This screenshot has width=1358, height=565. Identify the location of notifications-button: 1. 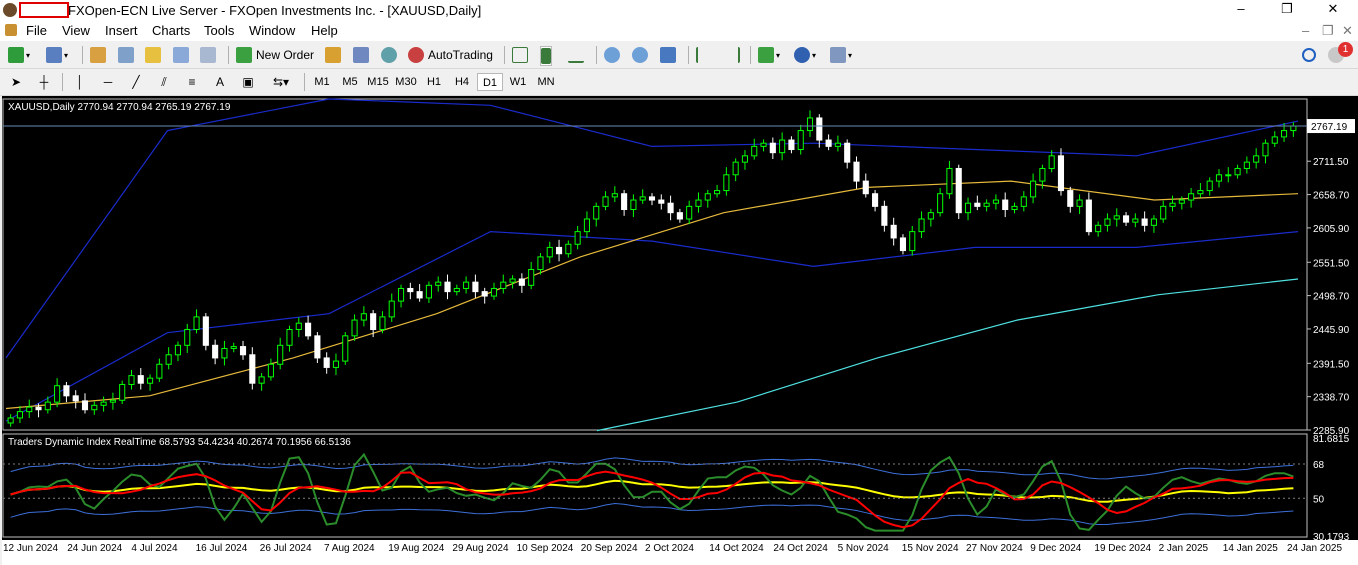
(1340, 53).